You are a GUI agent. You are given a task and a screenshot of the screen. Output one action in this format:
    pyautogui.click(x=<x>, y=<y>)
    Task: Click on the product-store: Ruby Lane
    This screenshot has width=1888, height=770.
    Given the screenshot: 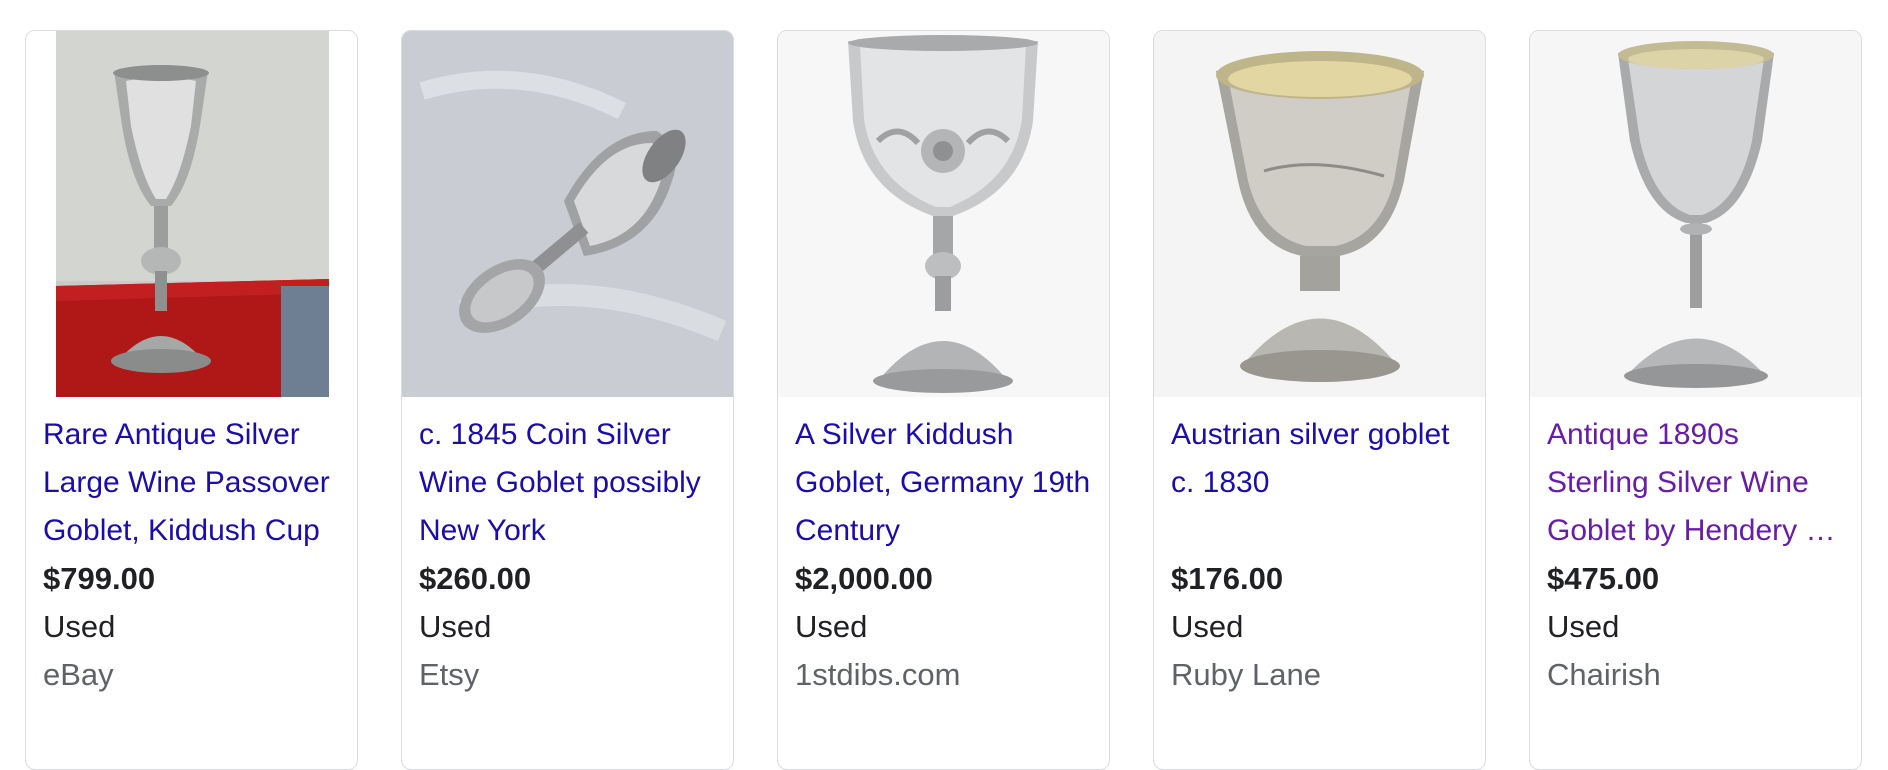 What is the action you would take?
    pyautogui.click(x=1246, y=674)
    